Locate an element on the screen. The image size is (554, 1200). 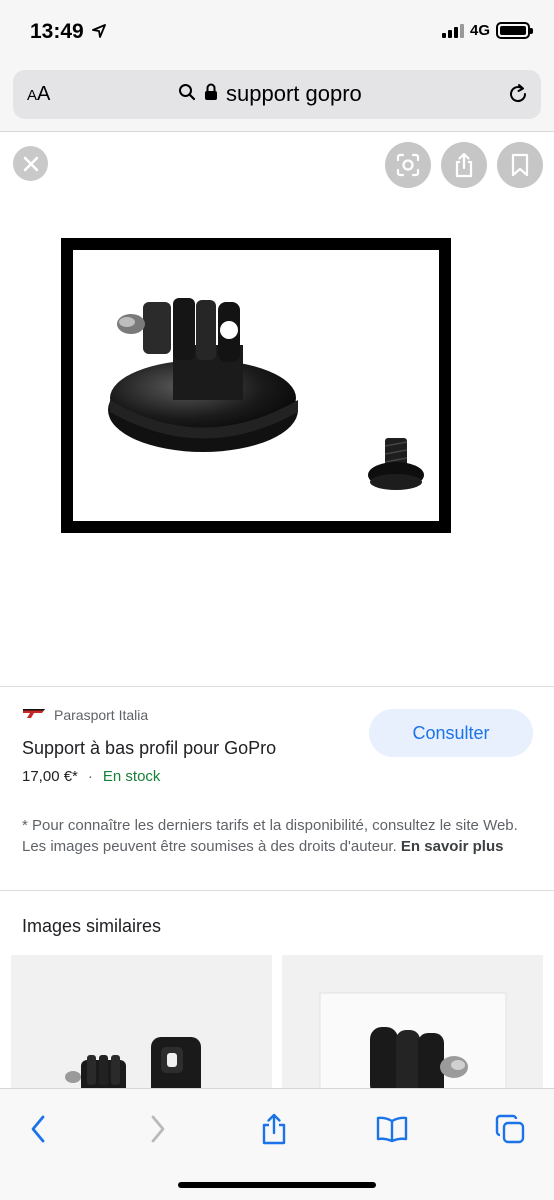
forward-icon is located at coordinates (158, 1129).